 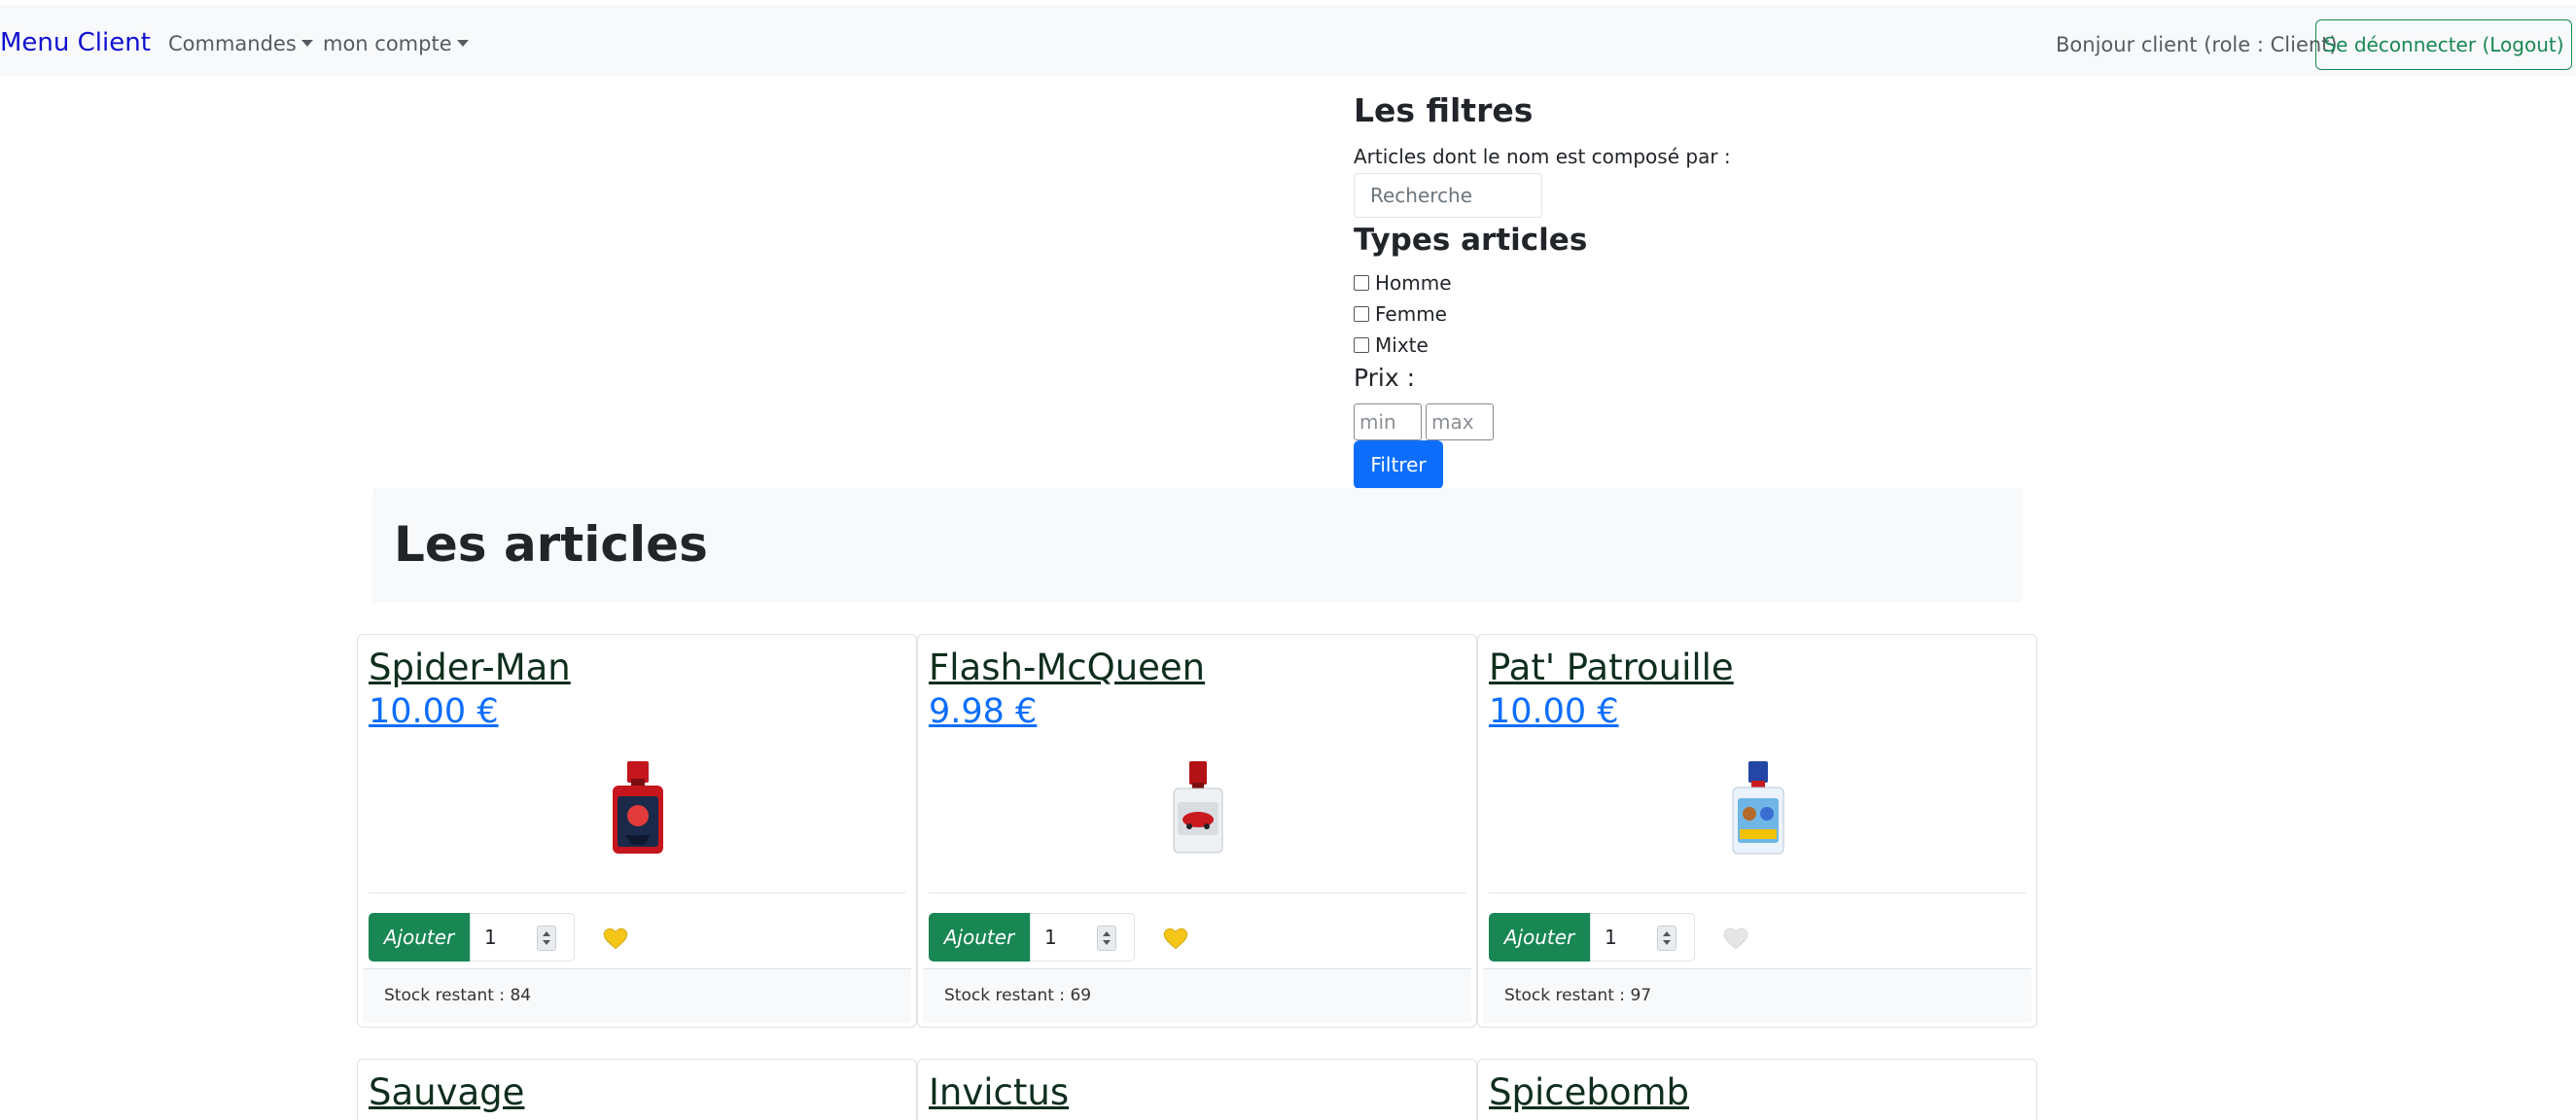 I want to click on product-name-link: Flash-McQueen, so click(x=1067, y=668).